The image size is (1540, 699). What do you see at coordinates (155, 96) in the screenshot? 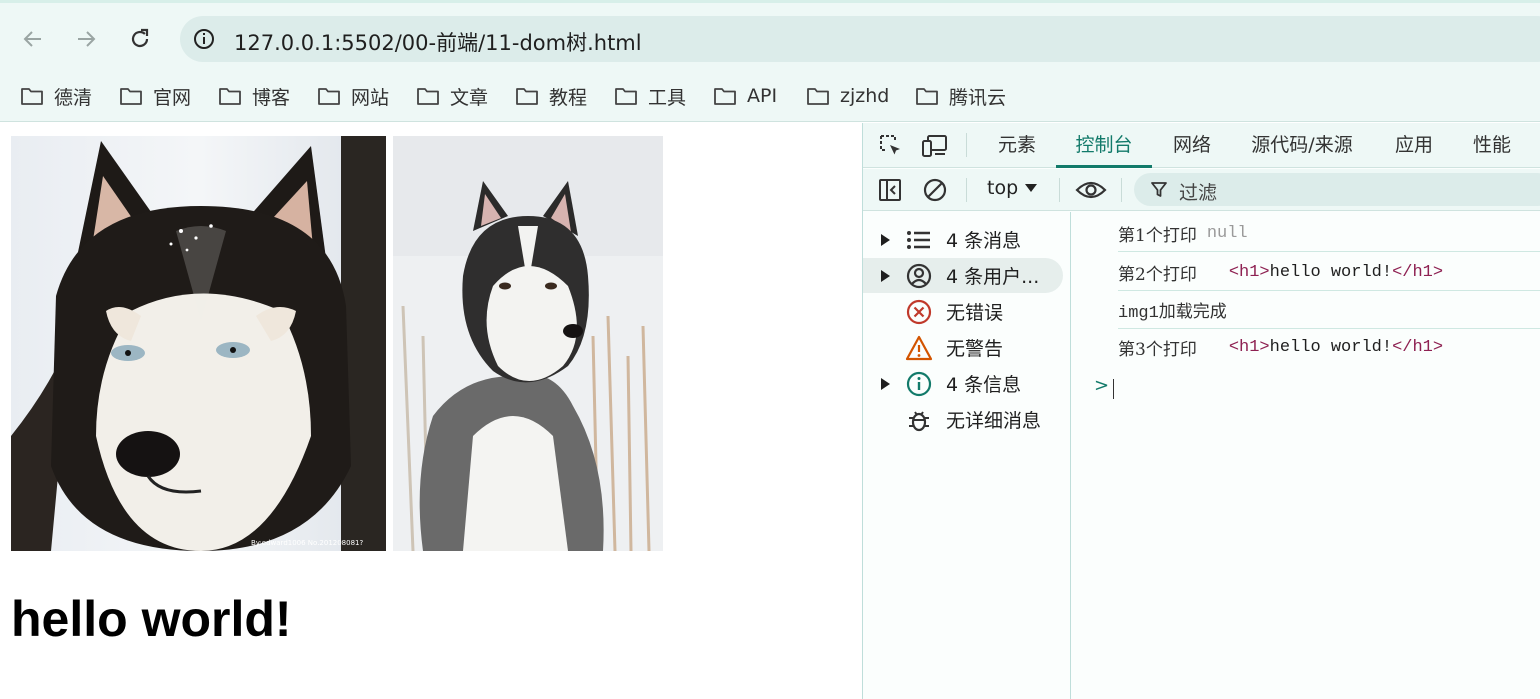
I see `bookmark-folder: 官网` at bounding box center [155, 96].